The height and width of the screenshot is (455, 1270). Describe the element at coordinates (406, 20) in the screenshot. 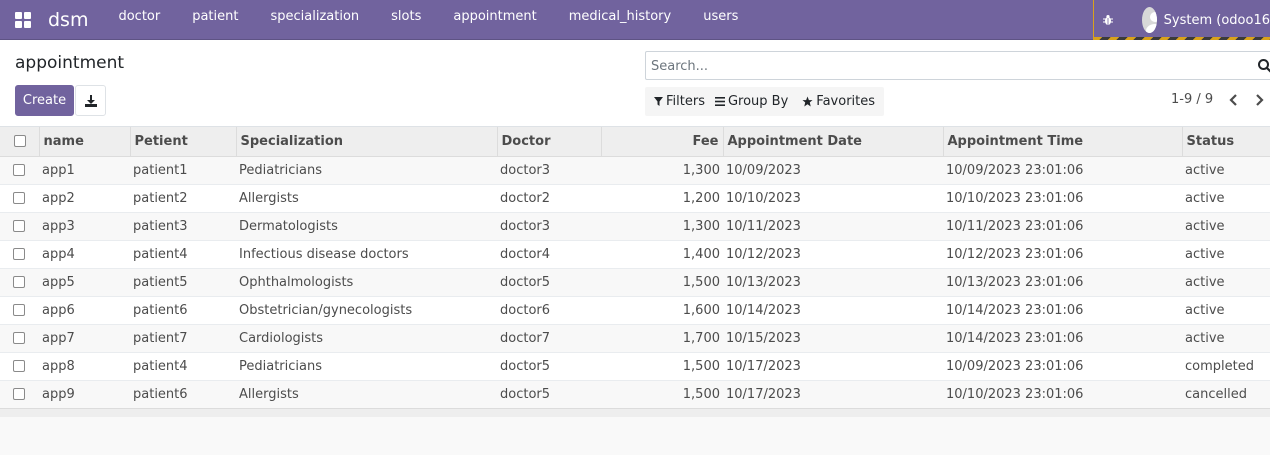

I see `menu-item-slots: slots` at that location.